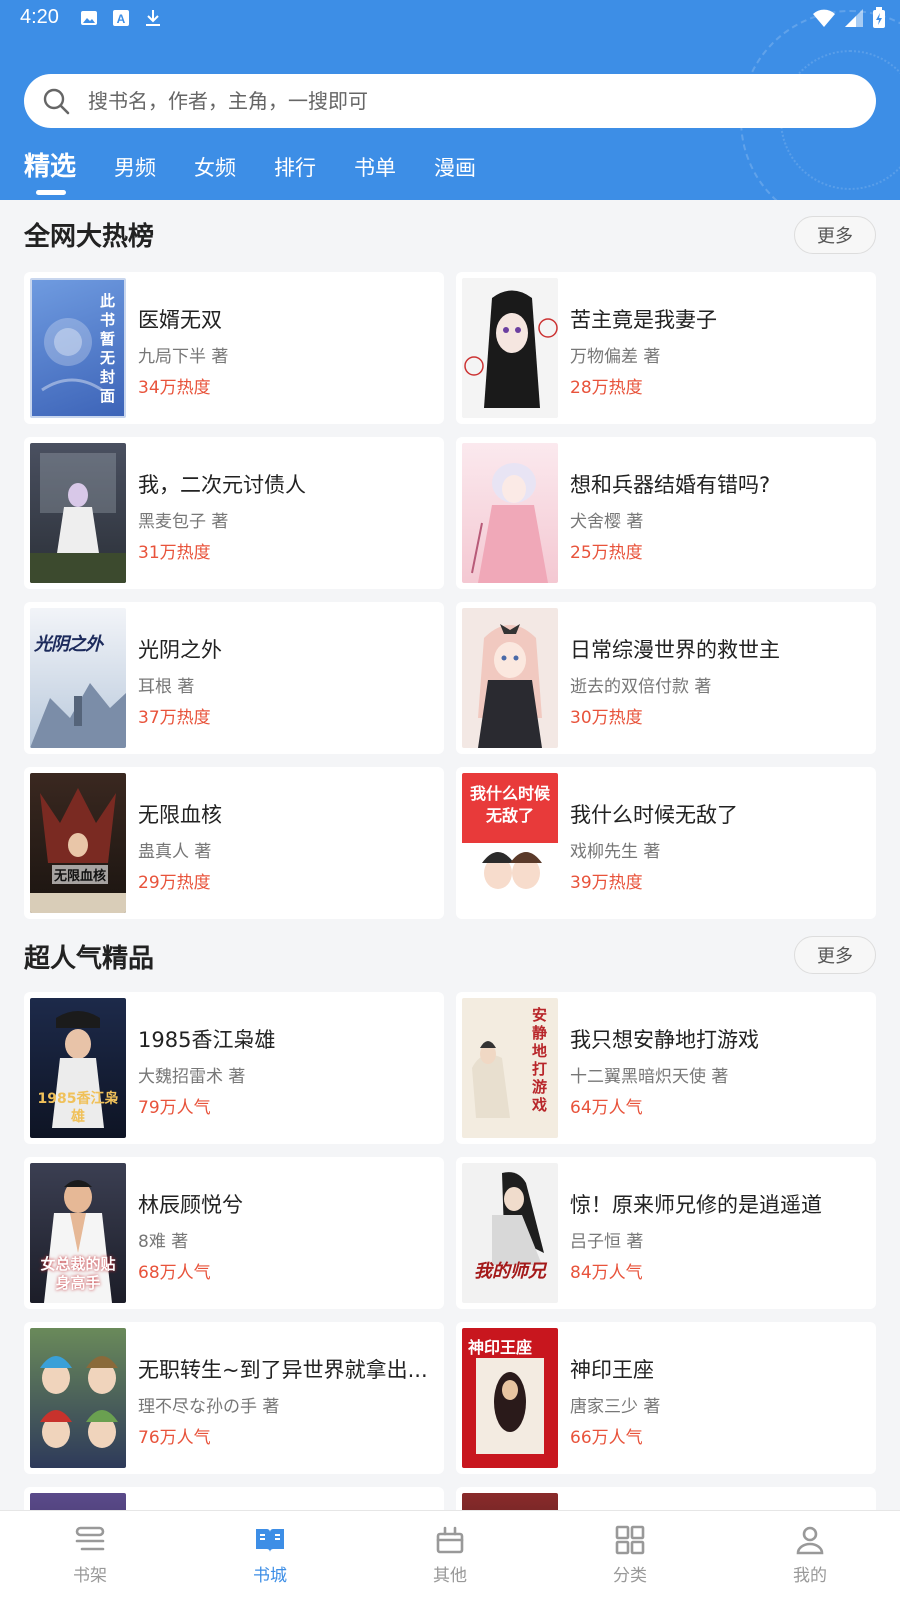  What do you see at coordinates (606, 388) in the screenshot?
I see `book-heat: 28万热度` at bounding box center [606, 388].